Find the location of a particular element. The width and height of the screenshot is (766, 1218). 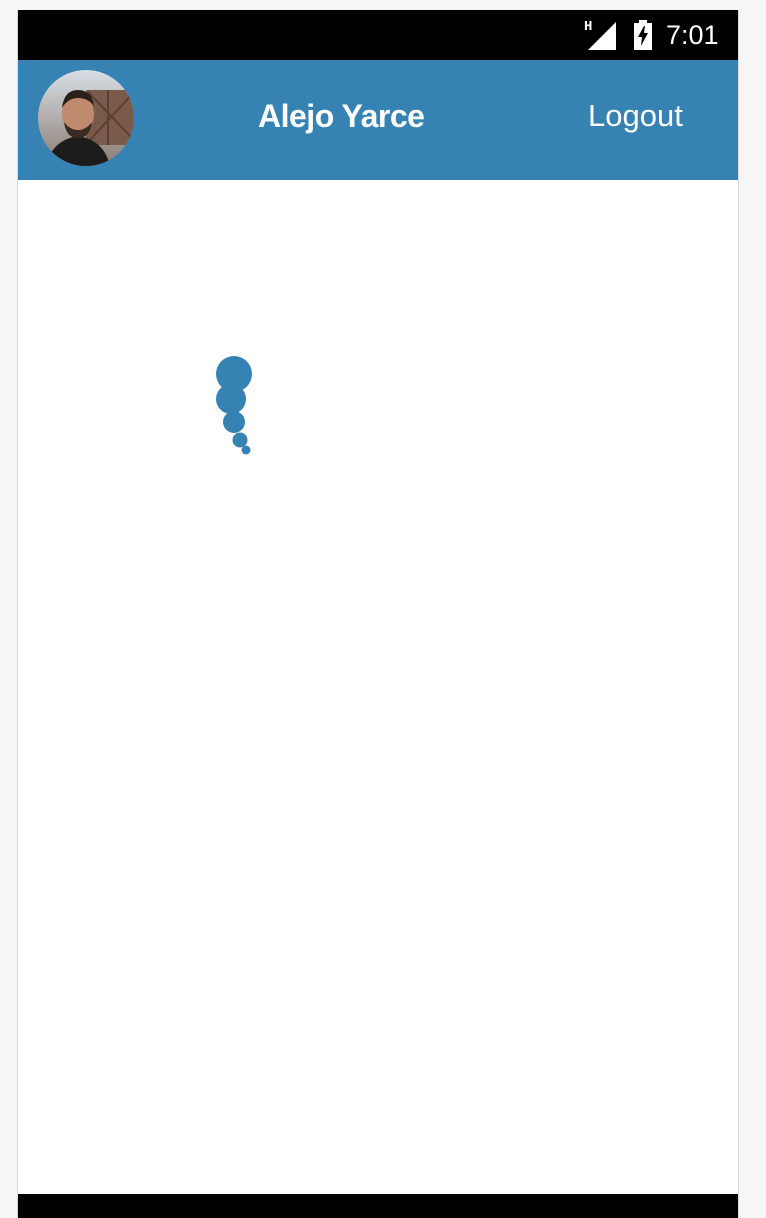

signal-icon is located at coordinates (602, 36).